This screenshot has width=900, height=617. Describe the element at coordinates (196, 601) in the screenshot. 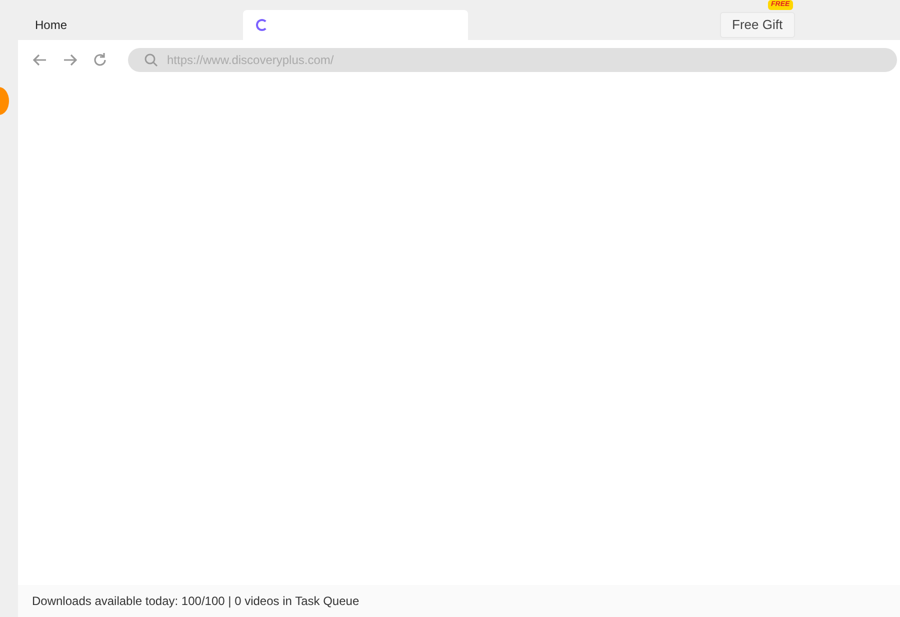

I see `status-text: Downloads available today: 100/100 | 0 videos in Task Queue` at that location.